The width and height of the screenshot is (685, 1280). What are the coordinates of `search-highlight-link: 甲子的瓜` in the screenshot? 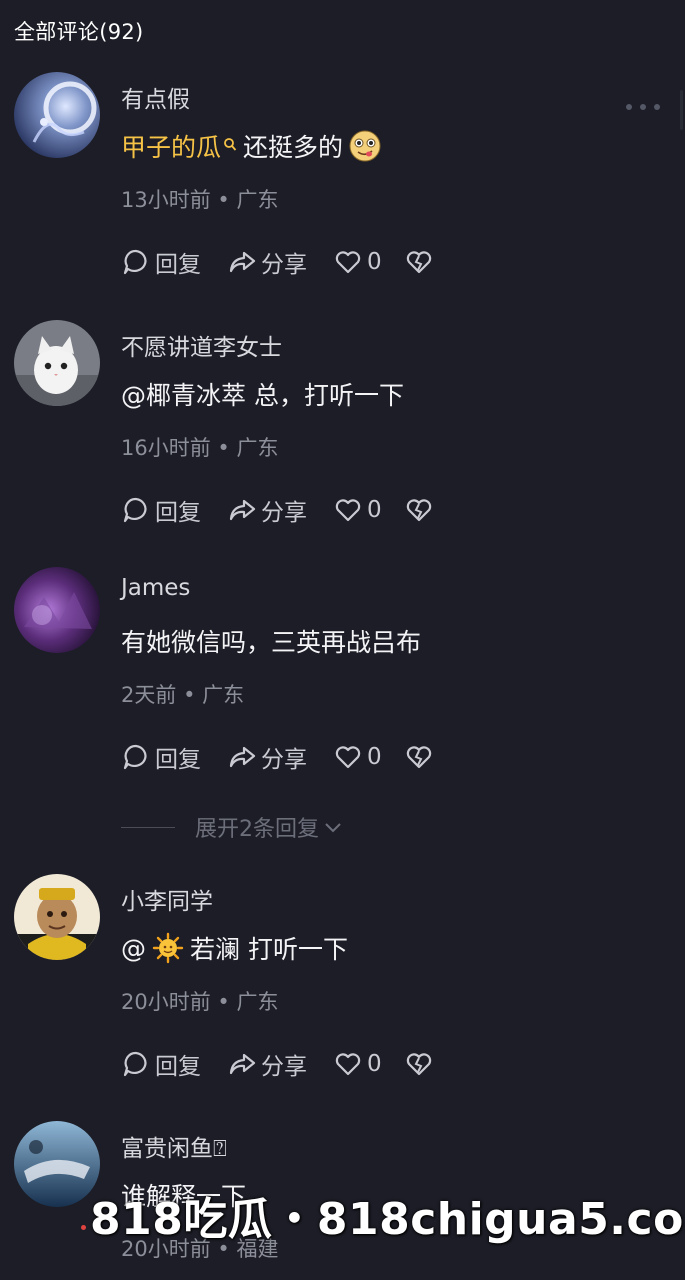 It's located at (171, 146).